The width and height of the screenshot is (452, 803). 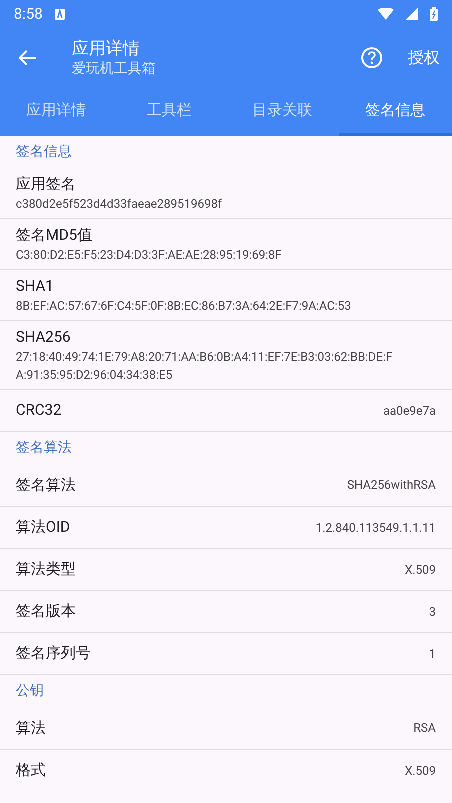 I want to click on row-label: 算法OID, so click(x=43, y=527).